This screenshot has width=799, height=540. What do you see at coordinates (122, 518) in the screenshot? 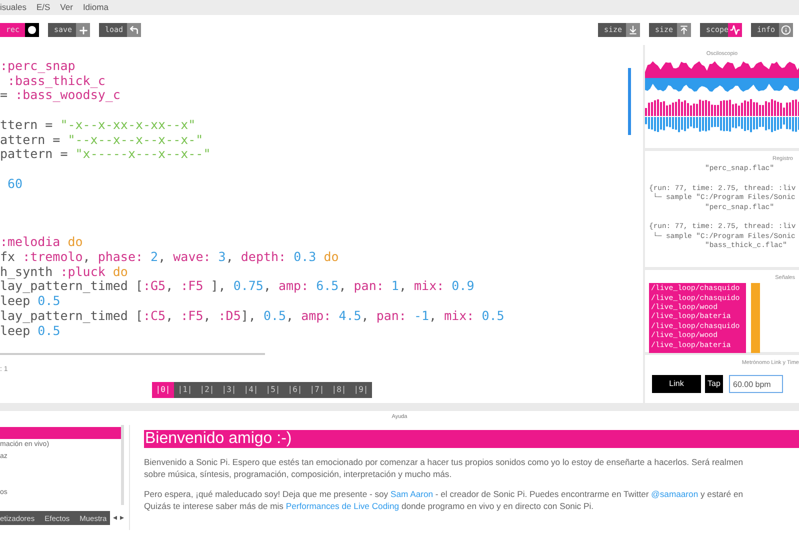
I see `scroll-arrow-icon: ▸` at bounding box center [122, 518].